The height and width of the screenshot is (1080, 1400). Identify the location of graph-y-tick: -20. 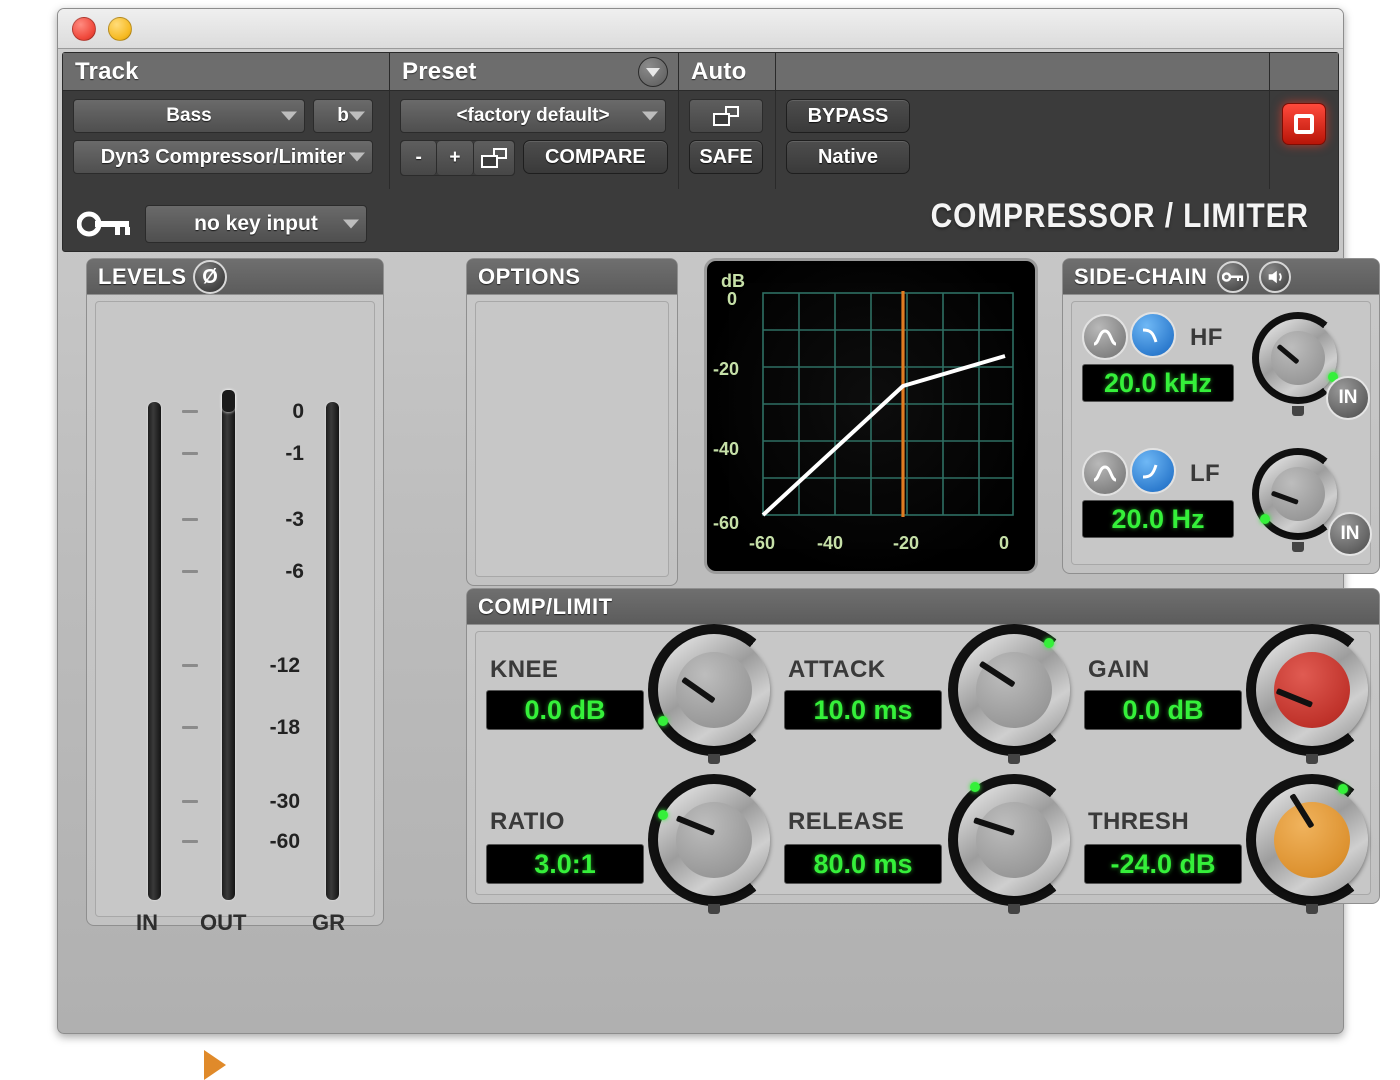
(726, 369).